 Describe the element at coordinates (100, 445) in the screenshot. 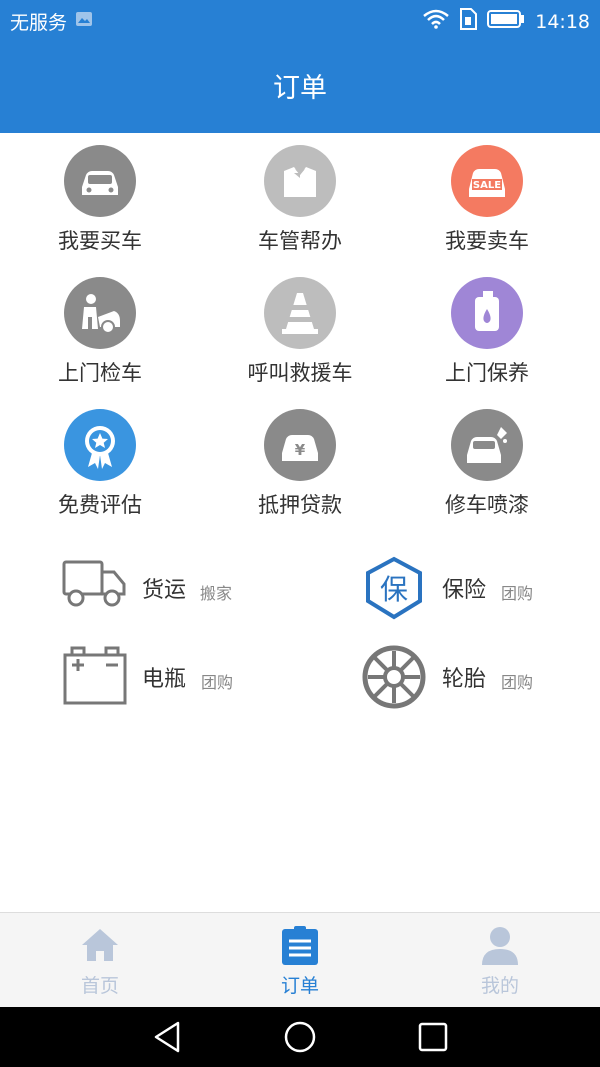

I see `award-badge-icon` at that location.